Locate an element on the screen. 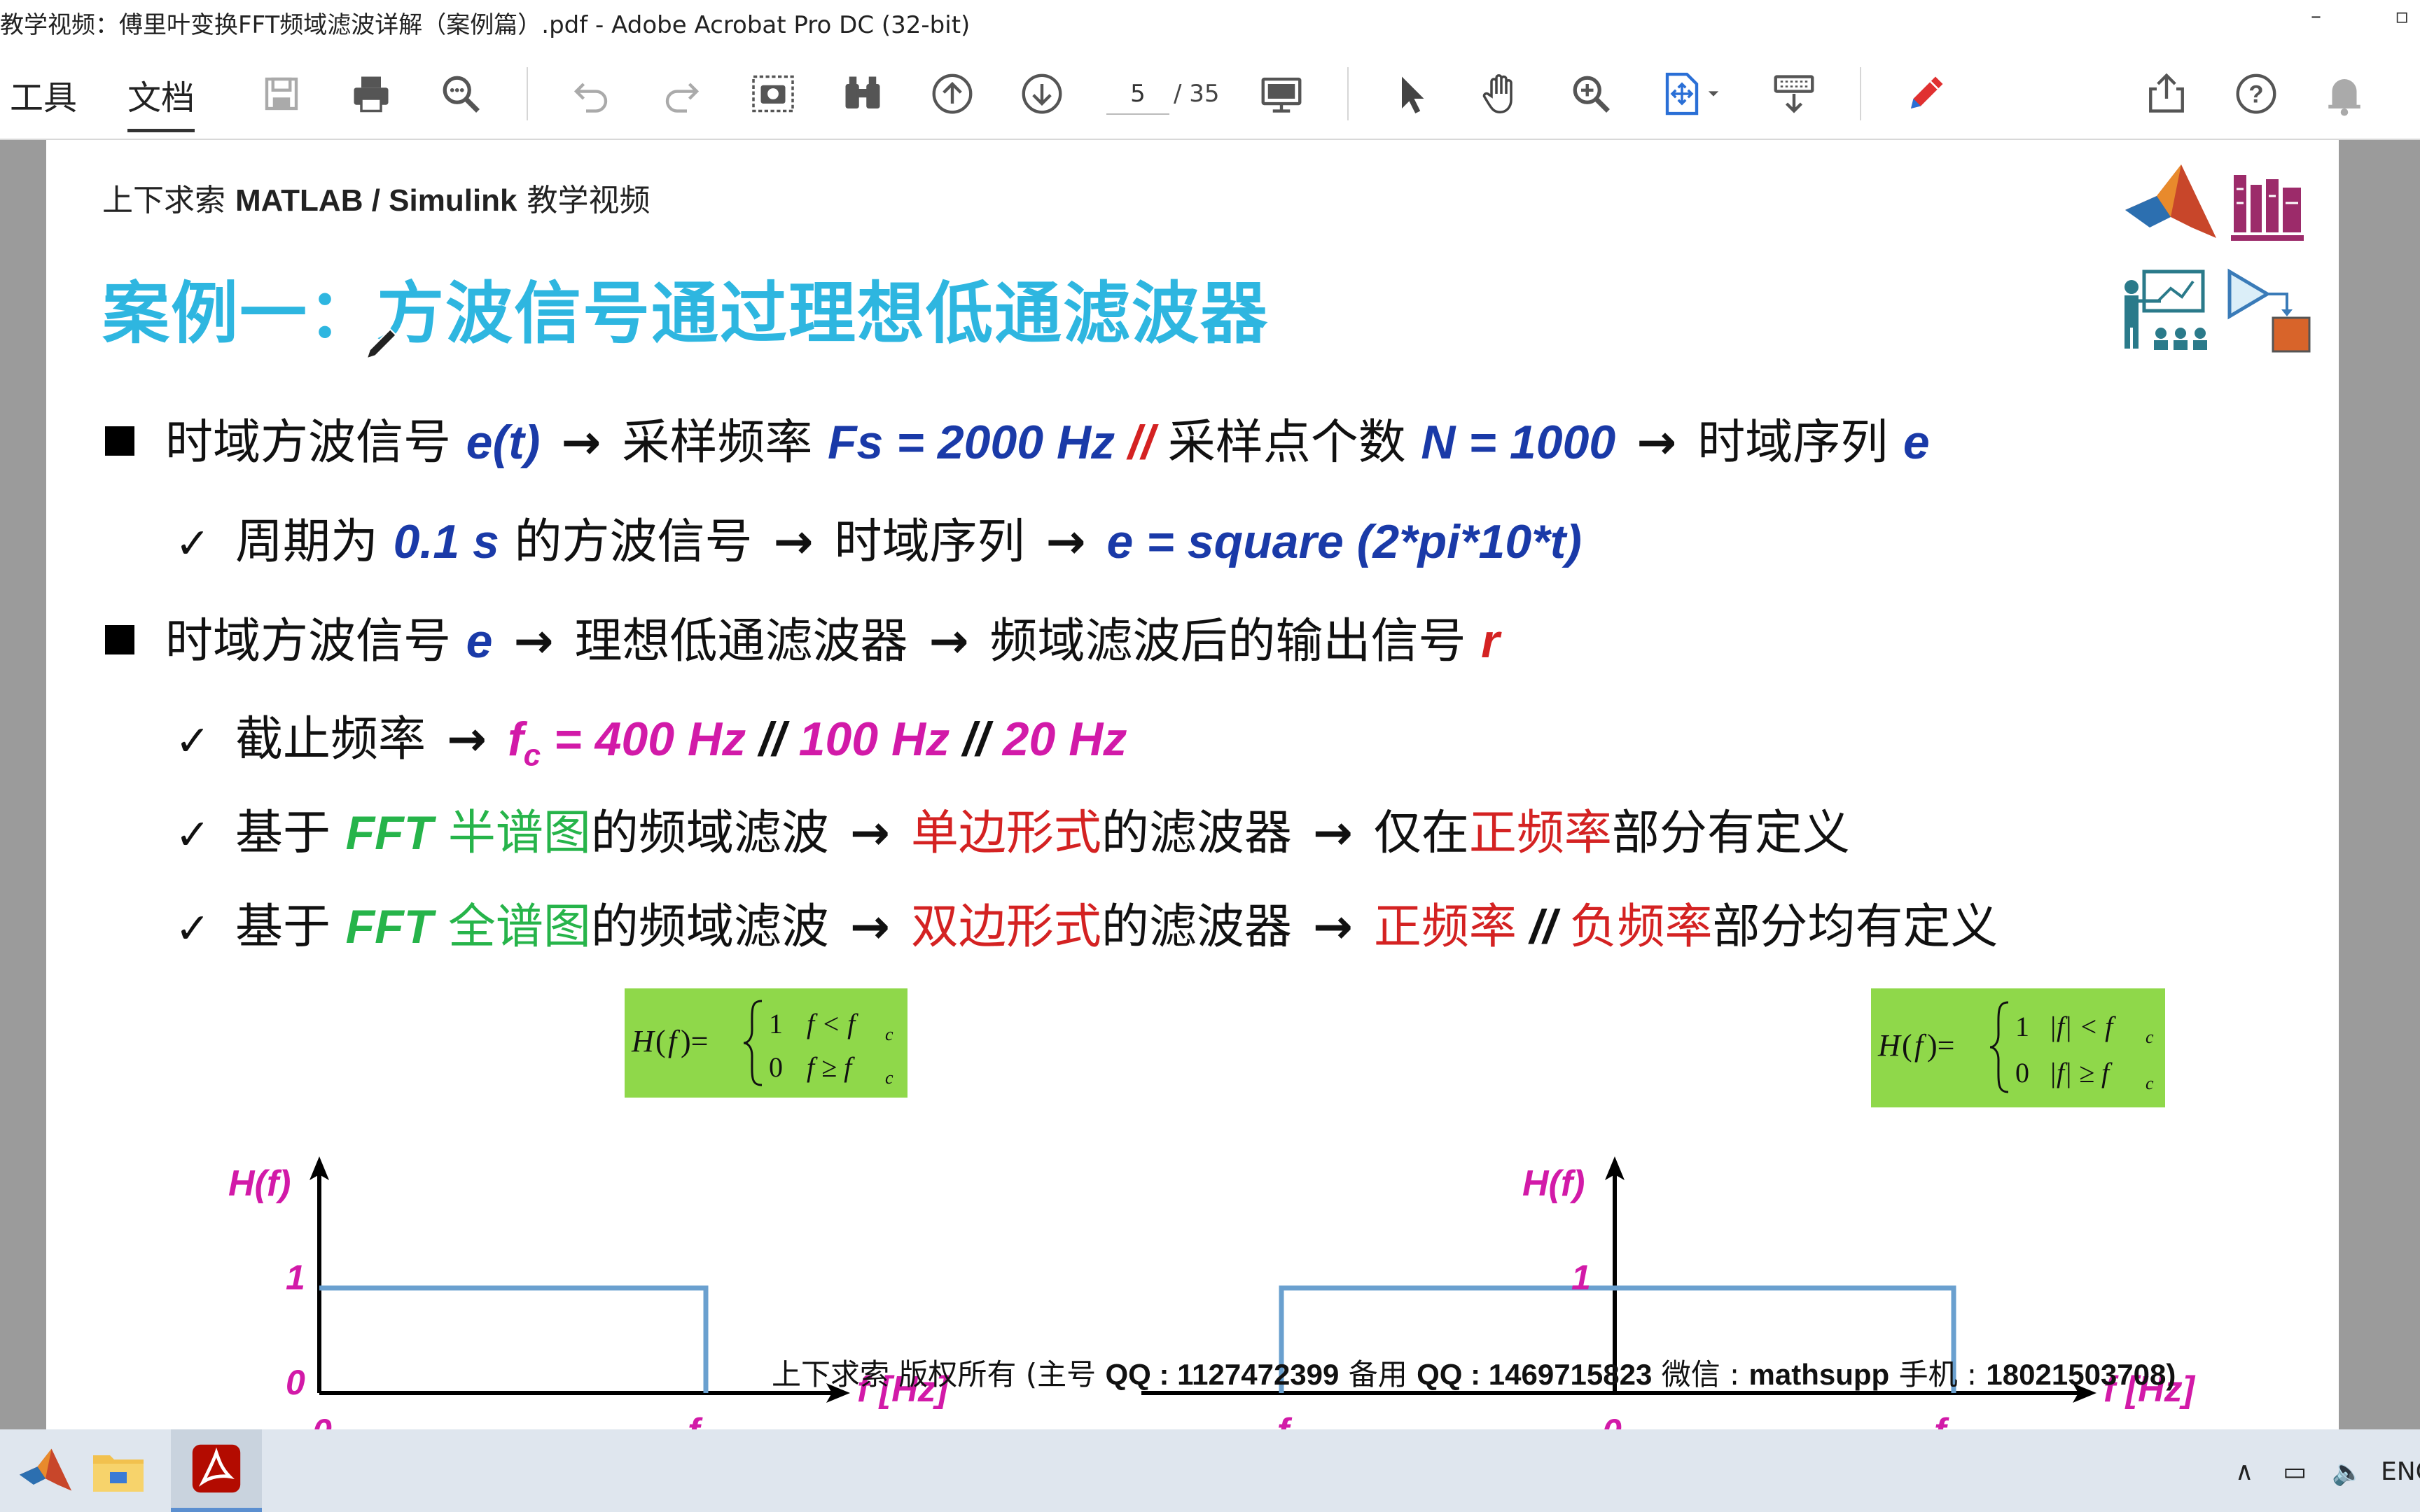  chevron-down-icon is located at coordinates (1713, 93).